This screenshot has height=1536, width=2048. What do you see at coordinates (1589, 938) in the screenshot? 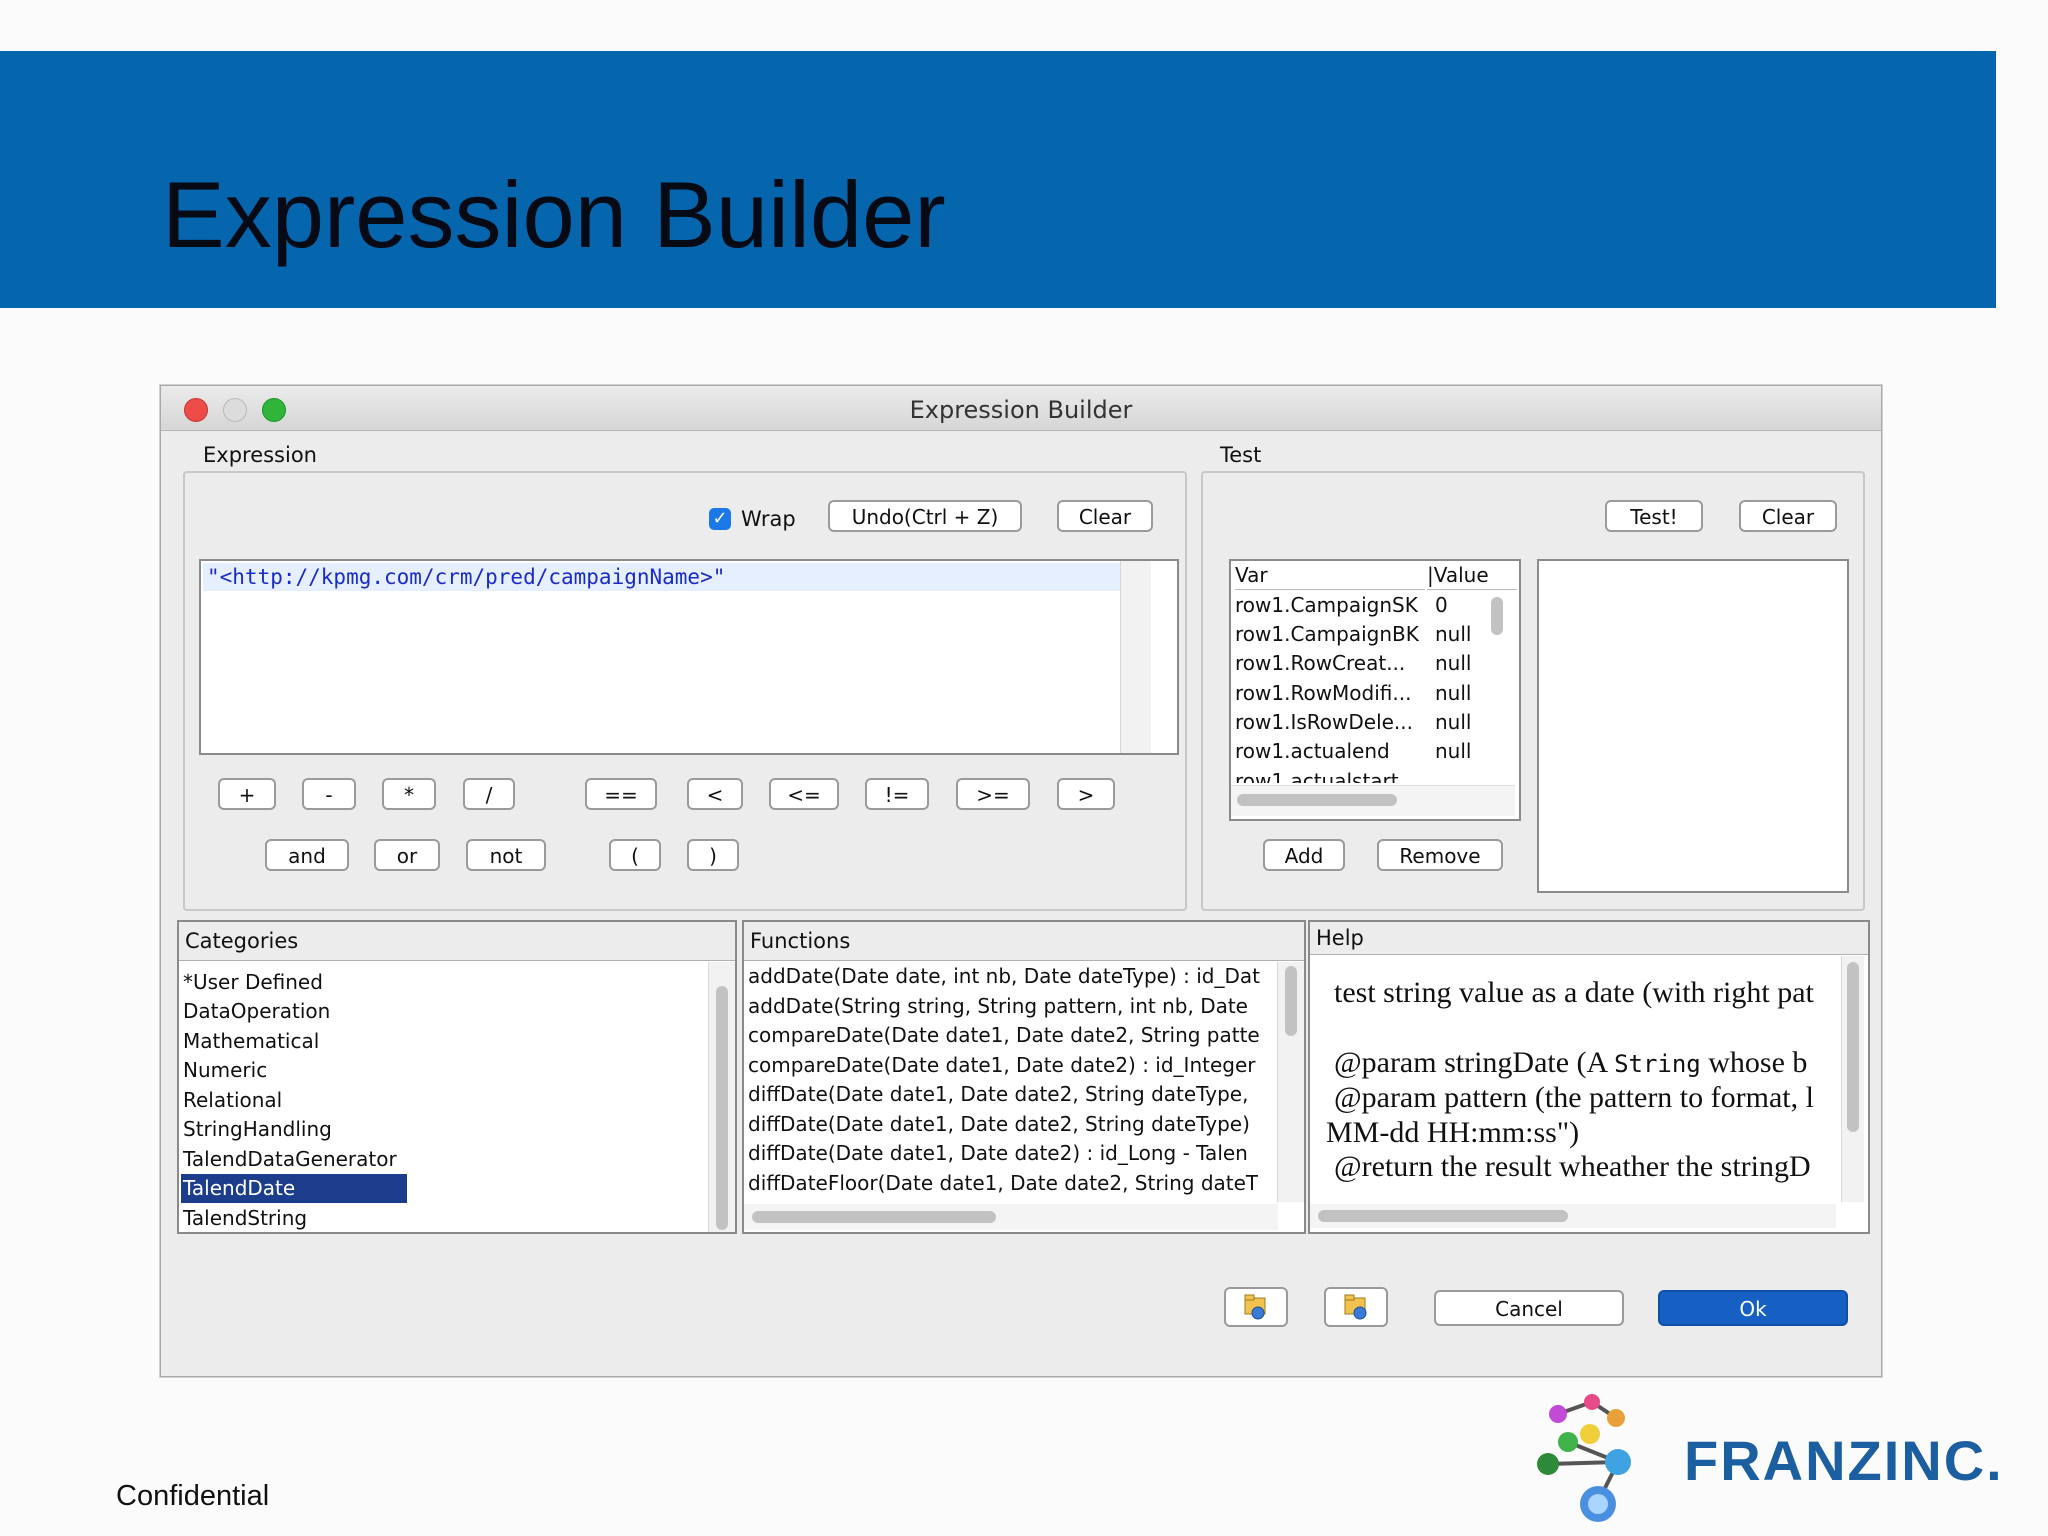
I see `help-header: Help` at bounding box center [1589, 938].